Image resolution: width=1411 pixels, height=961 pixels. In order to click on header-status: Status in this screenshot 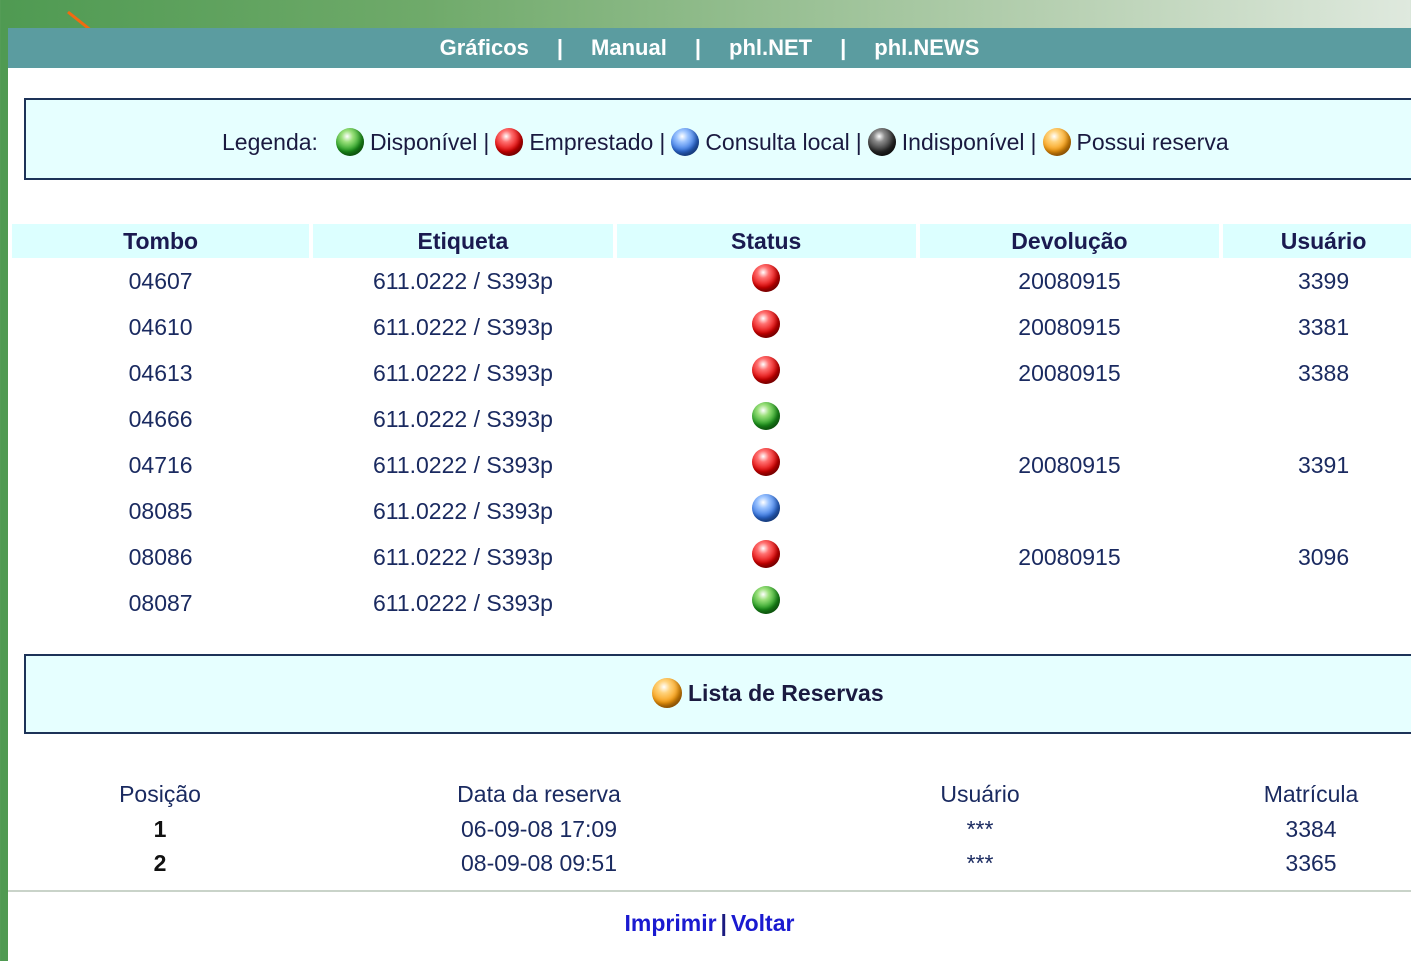, I will do `click(766, 241)`.